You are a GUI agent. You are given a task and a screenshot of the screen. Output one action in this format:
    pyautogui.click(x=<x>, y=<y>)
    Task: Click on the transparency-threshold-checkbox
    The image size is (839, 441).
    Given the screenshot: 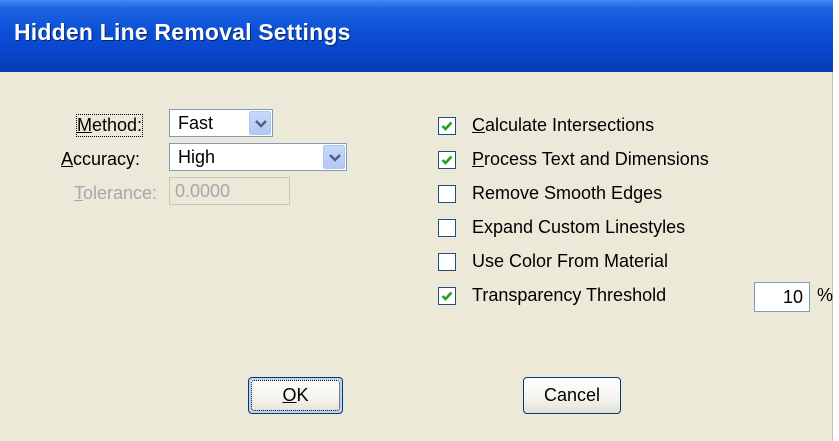 What is the action you would take?
    pyautogui.click(x=447, y=296)
    